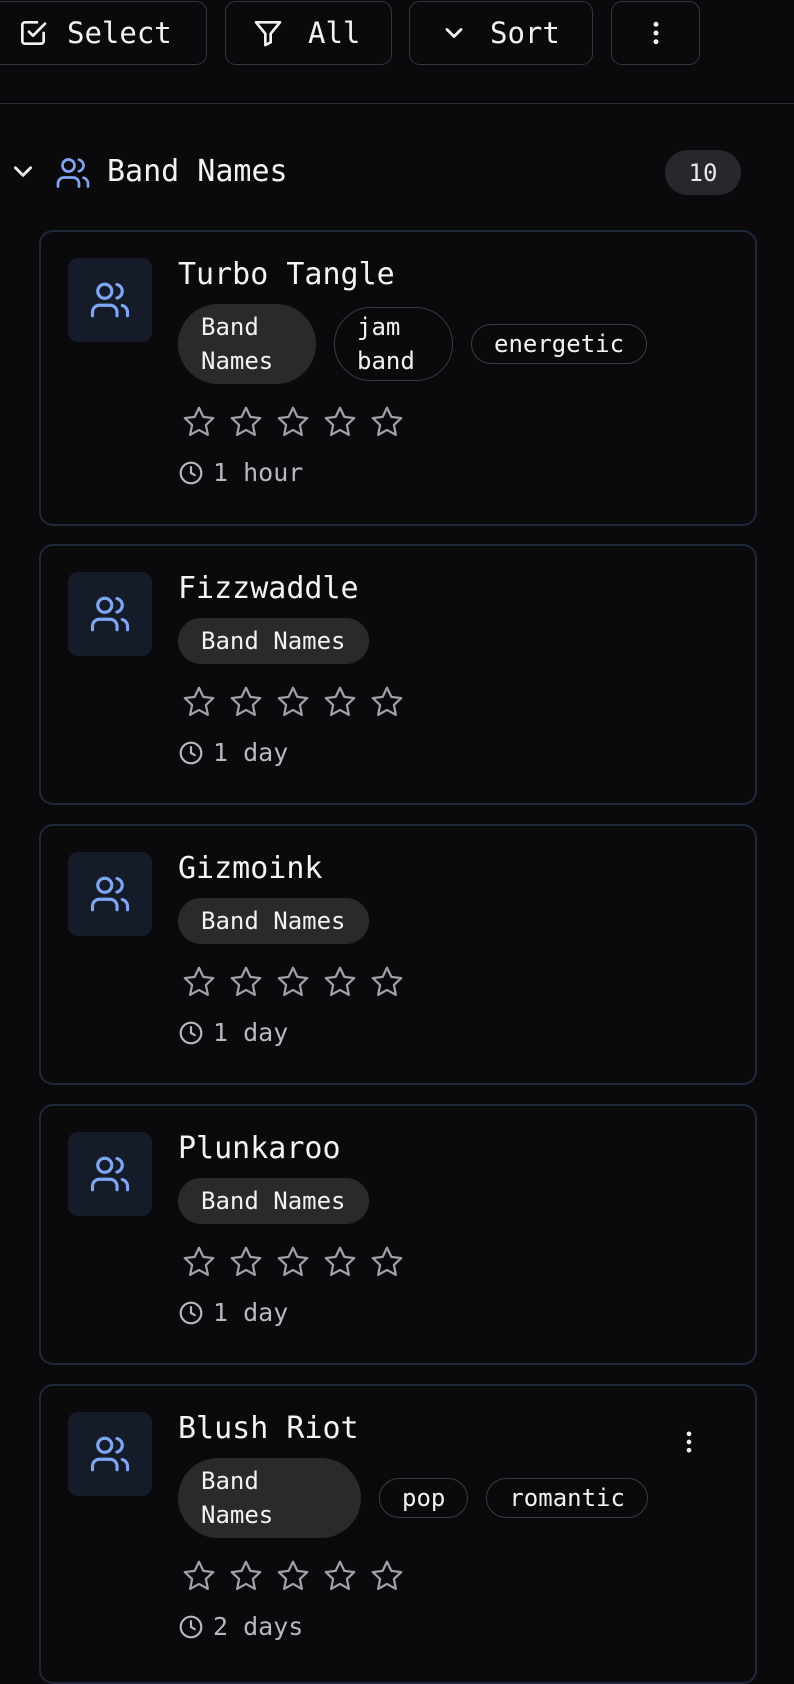  What do you see at coordinates (268, 34) in the screenshot?
I see `funnel-icon` at bounding box center [268, 34].